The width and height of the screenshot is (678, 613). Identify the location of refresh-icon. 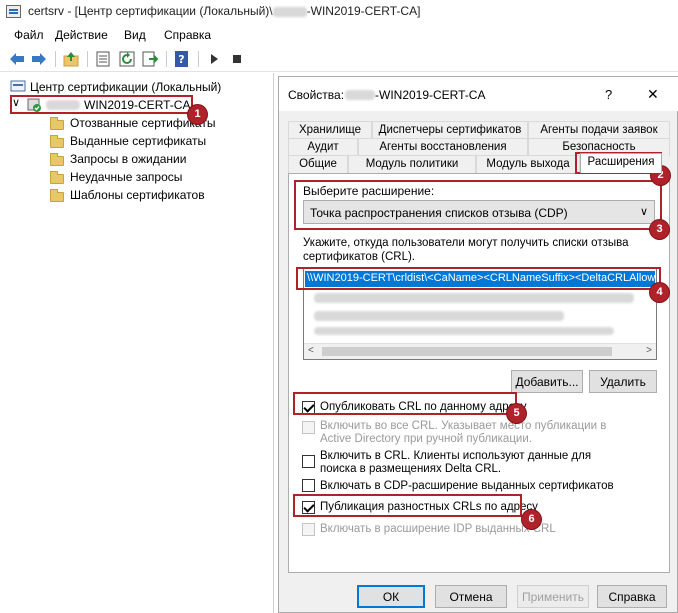
(127, 59).